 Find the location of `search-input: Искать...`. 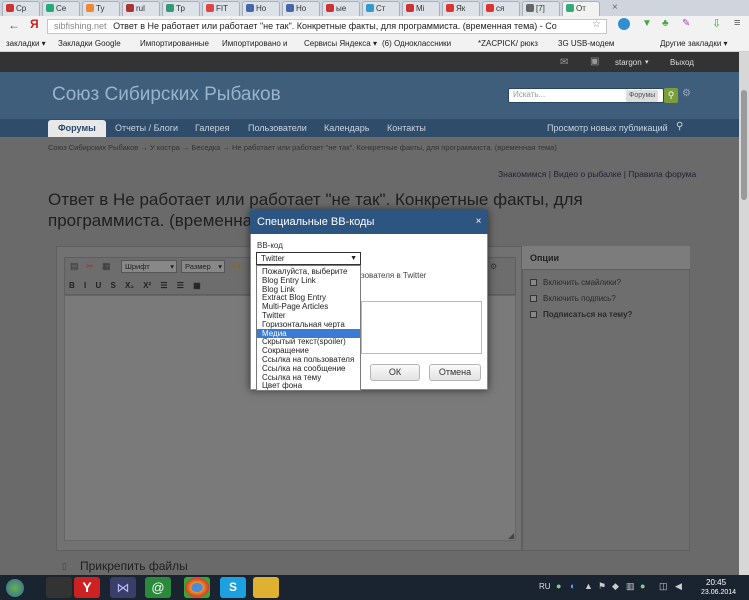

search-input: Искать... is located at coordinates (529, 94).